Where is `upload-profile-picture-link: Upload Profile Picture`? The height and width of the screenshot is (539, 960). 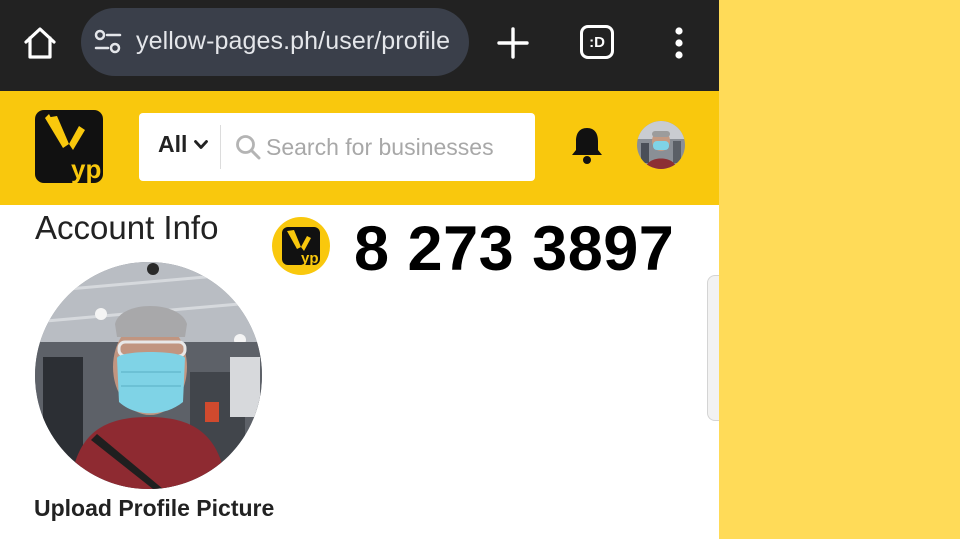
upload-profile-picture-link: Upload Profile Picture is located at coordinates (154, 508).